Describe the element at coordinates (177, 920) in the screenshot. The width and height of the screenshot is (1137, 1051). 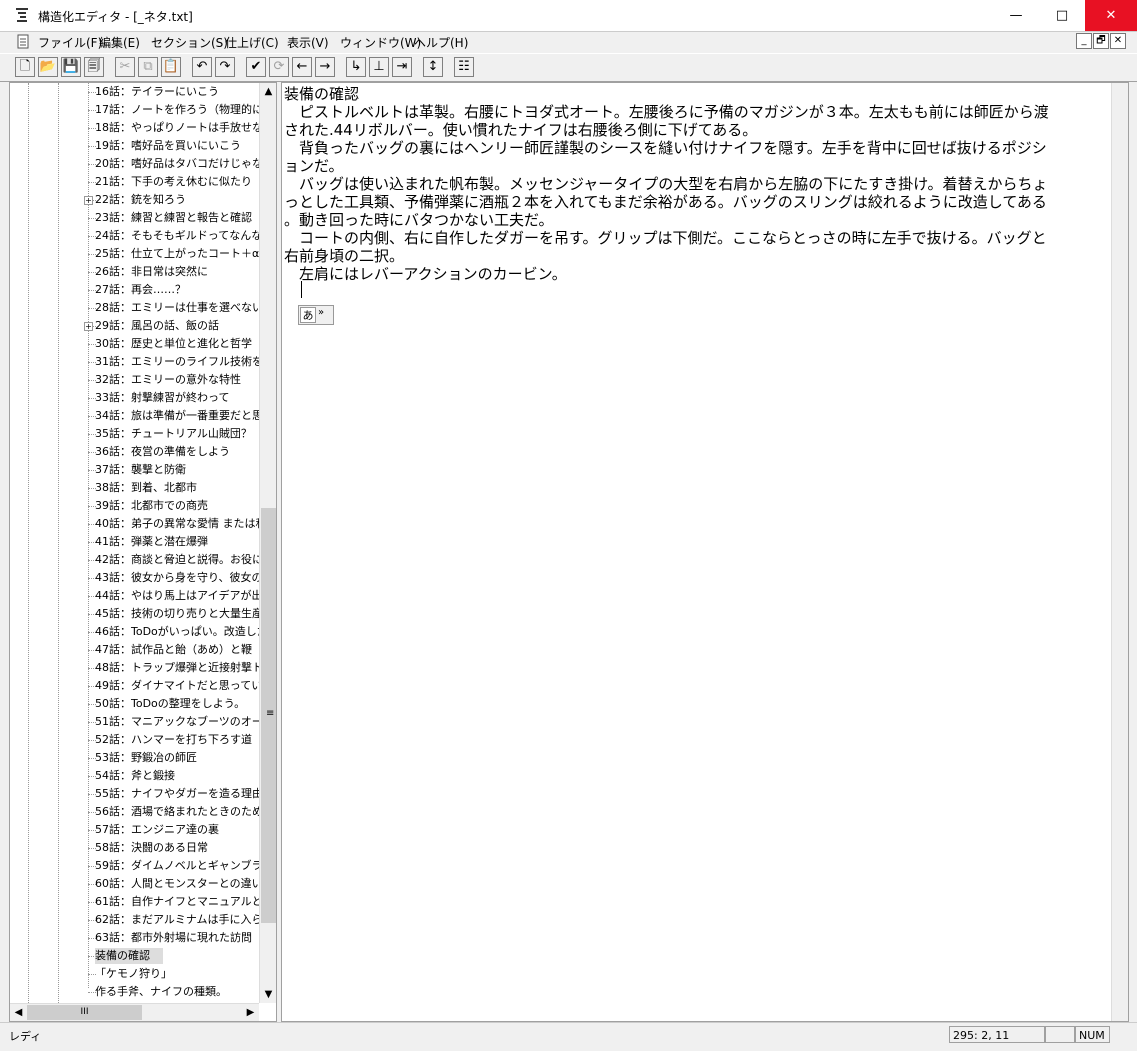
I see `tree-item: 62話：まだアルミナムは手に入らない` at that location.